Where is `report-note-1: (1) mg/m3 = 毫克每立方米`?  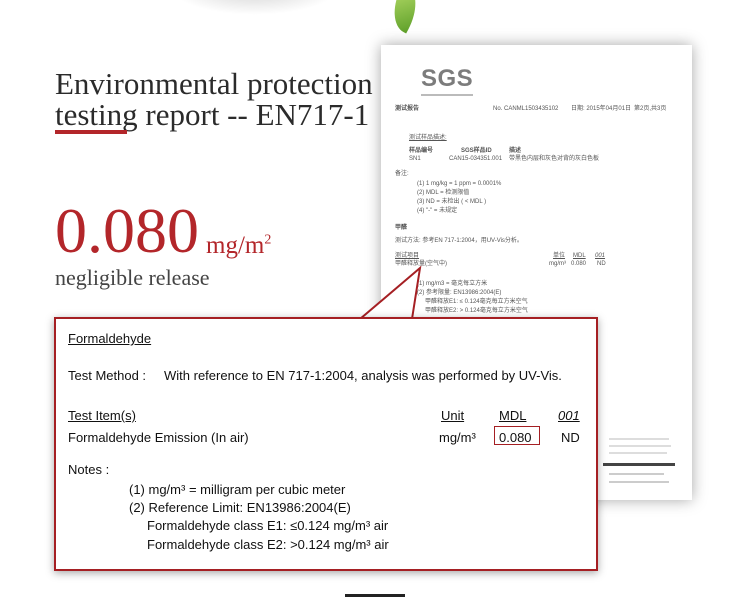
report-note-1: (1) mg/m3 = 毫克每立方米 is located at coordinates (452, 284).